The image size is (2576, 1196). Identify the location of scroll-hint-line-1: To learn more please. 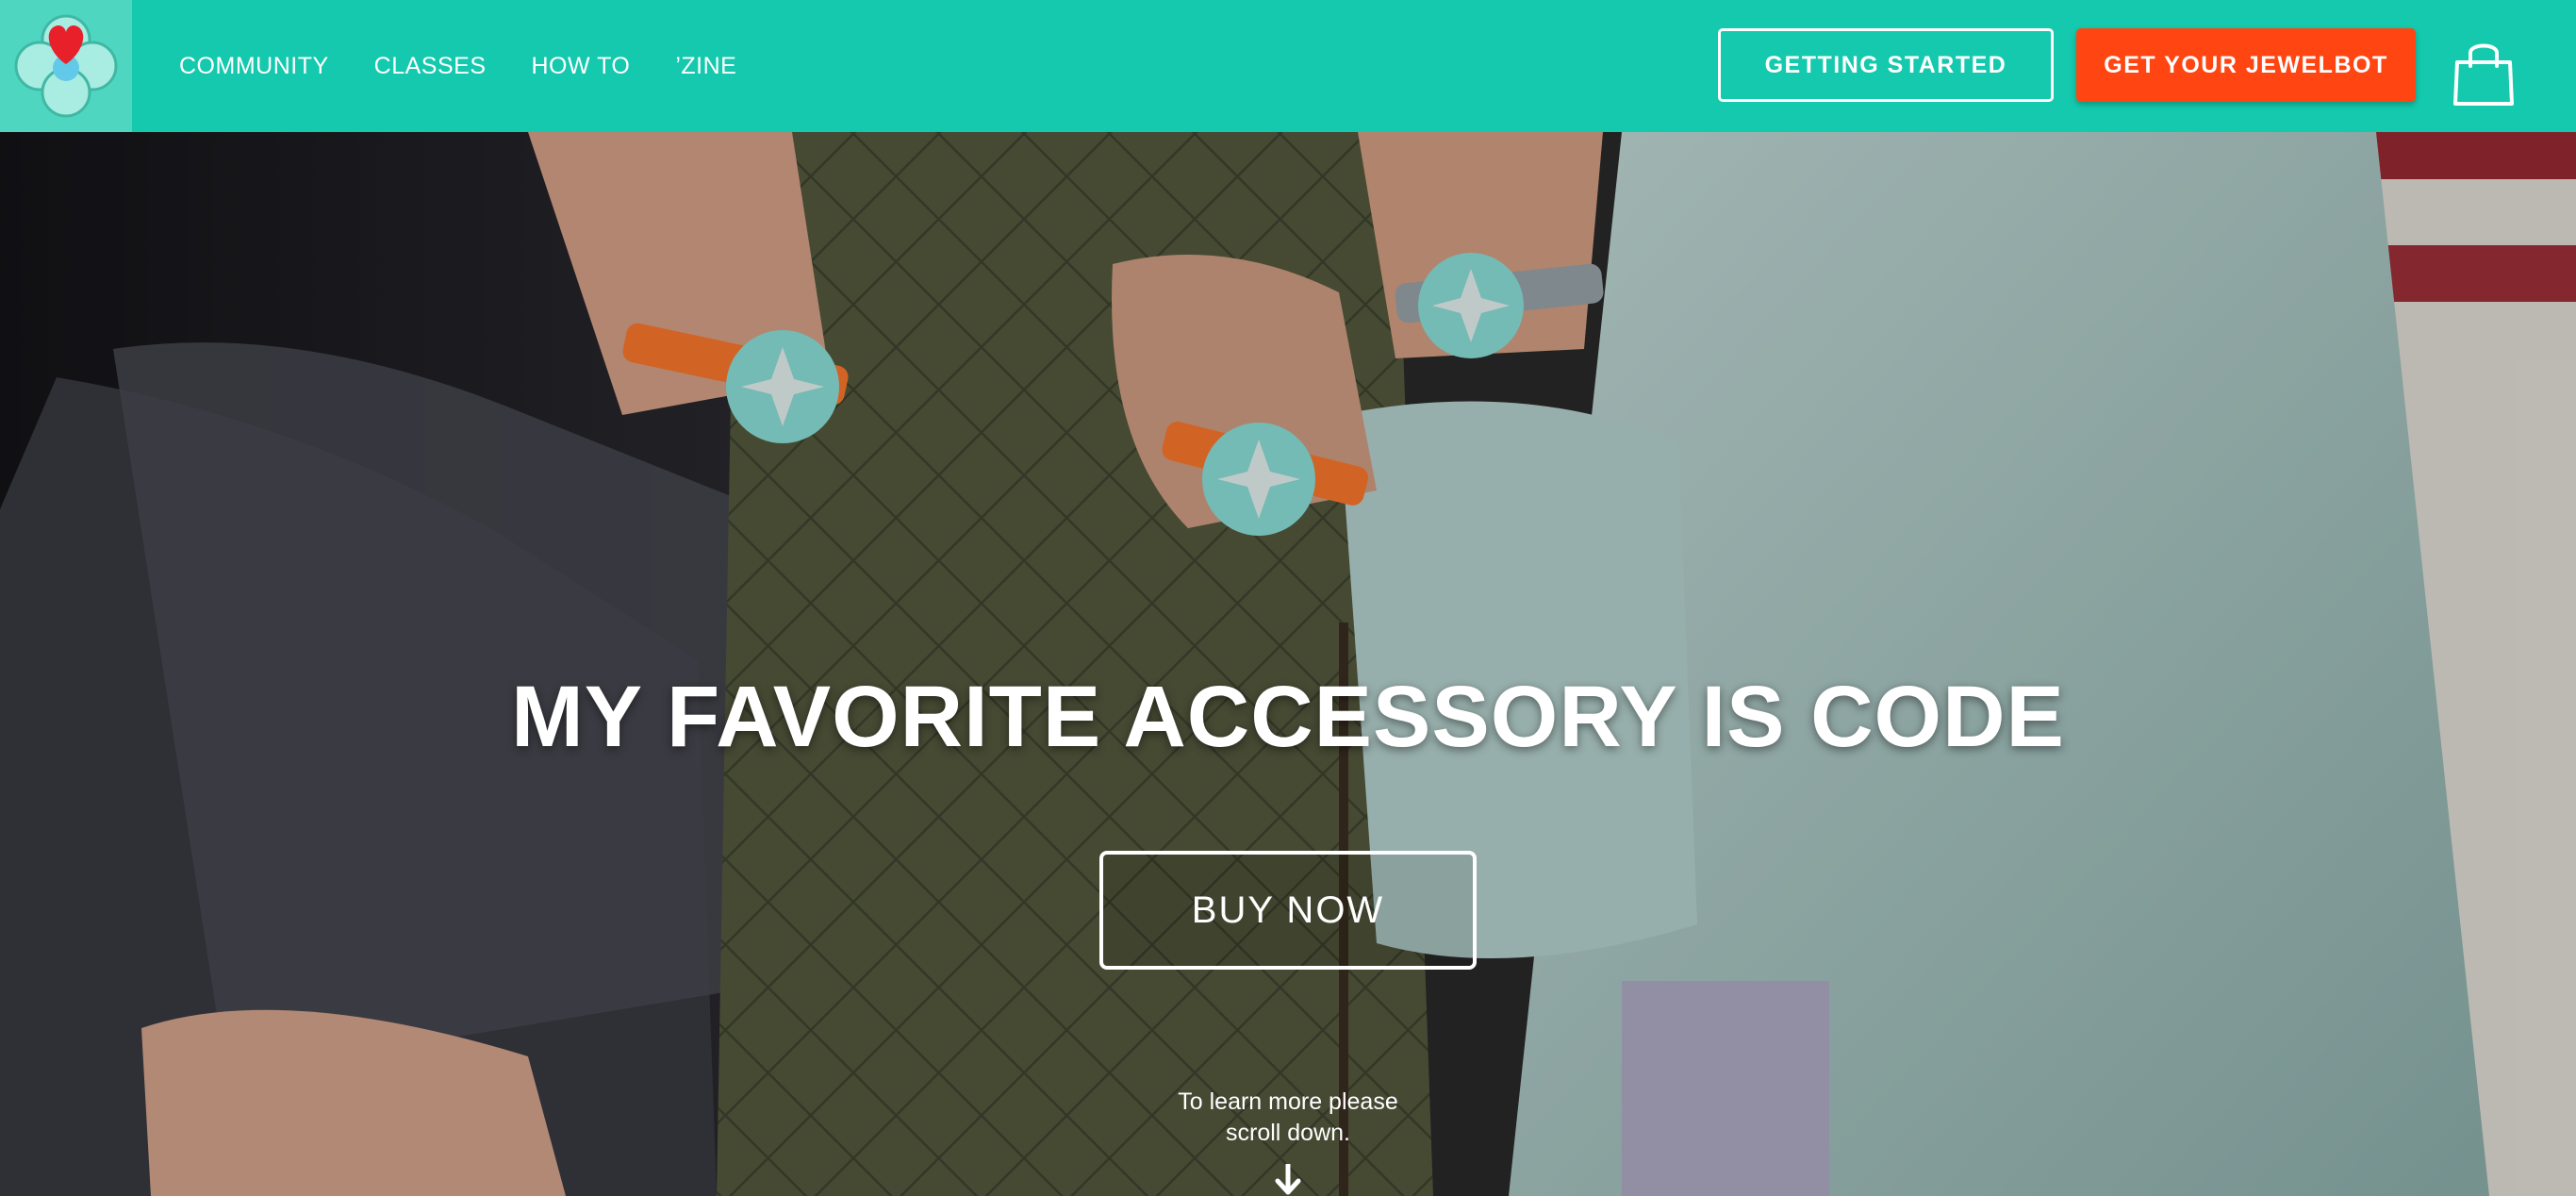
(1288, 1101).